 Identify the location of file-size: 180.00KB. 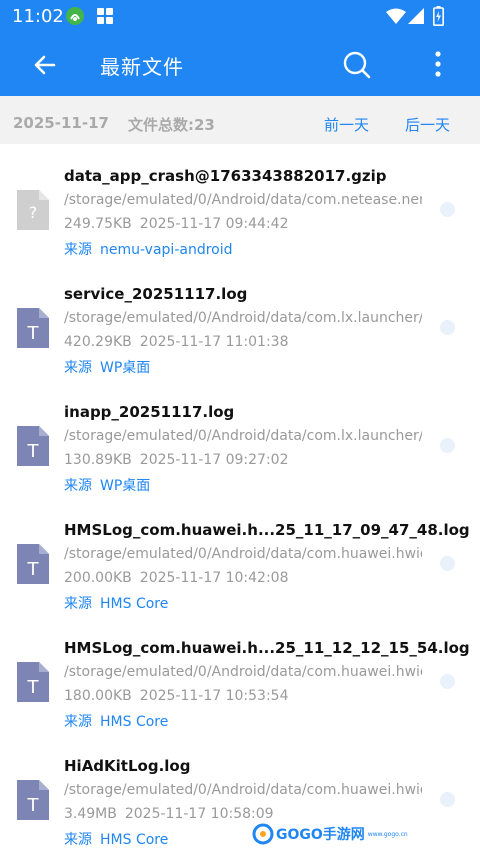
(98, 696).